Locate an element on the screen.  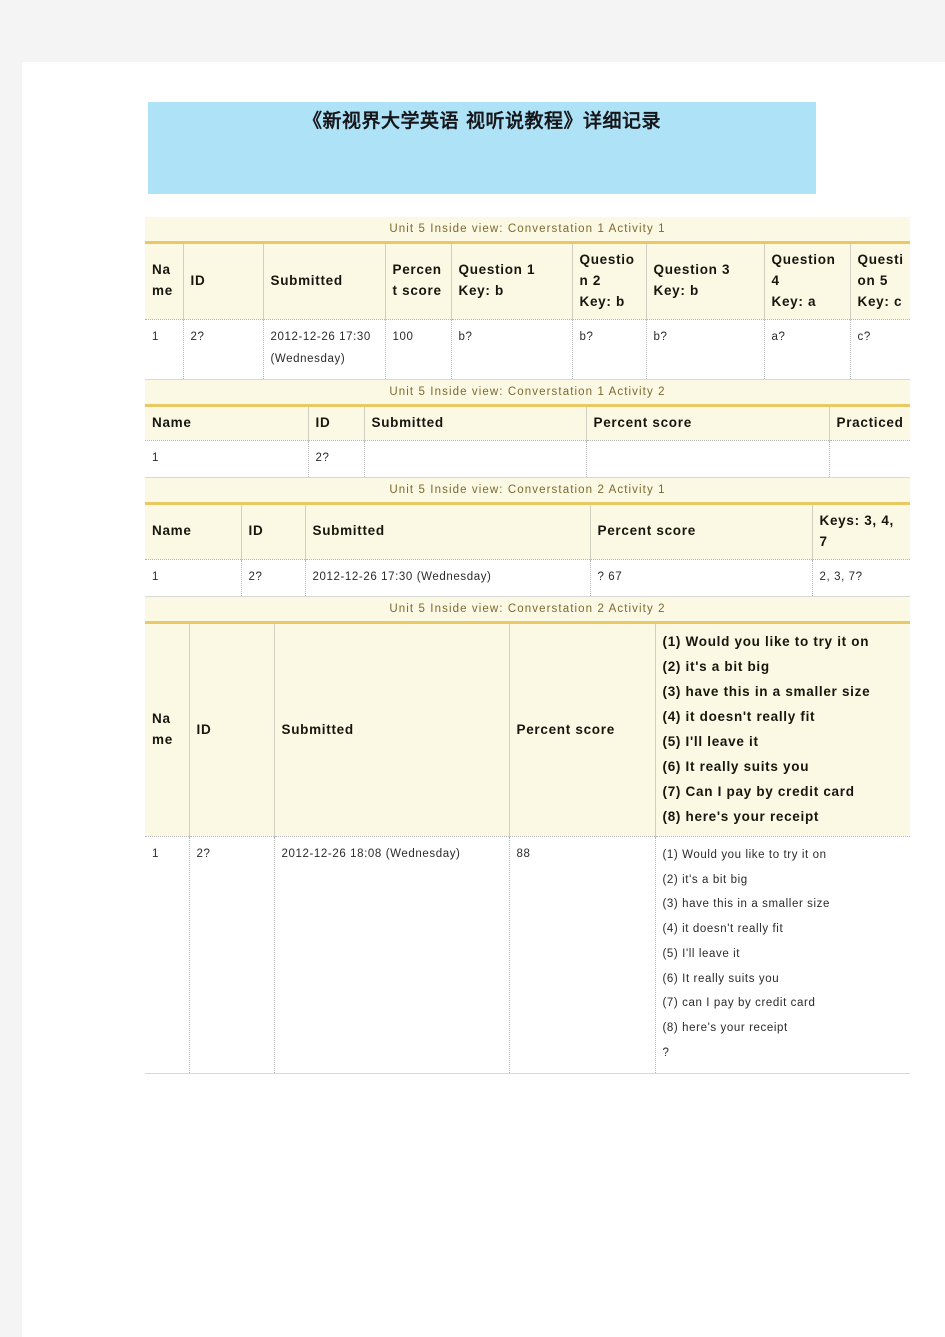
question-header-line: (8) here's your receipt is located at coordinates (741, 816).